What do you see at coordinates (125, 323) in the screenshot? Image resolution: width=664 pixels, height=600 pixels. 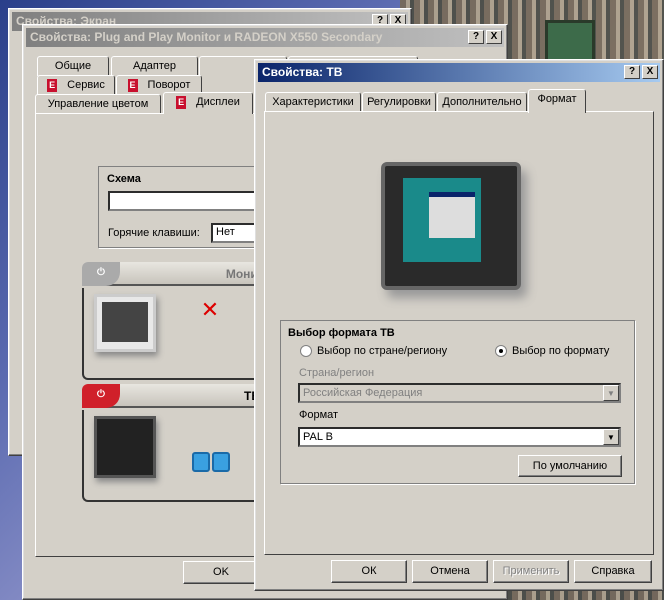 I see `crt-monitor-icon` at bounding box center [125, 323].